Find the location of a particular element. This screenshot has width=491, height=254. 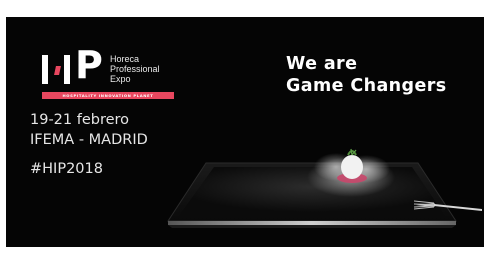

logo-wordmark: Horeca Professional Expo is located at coordinates (135, 69).